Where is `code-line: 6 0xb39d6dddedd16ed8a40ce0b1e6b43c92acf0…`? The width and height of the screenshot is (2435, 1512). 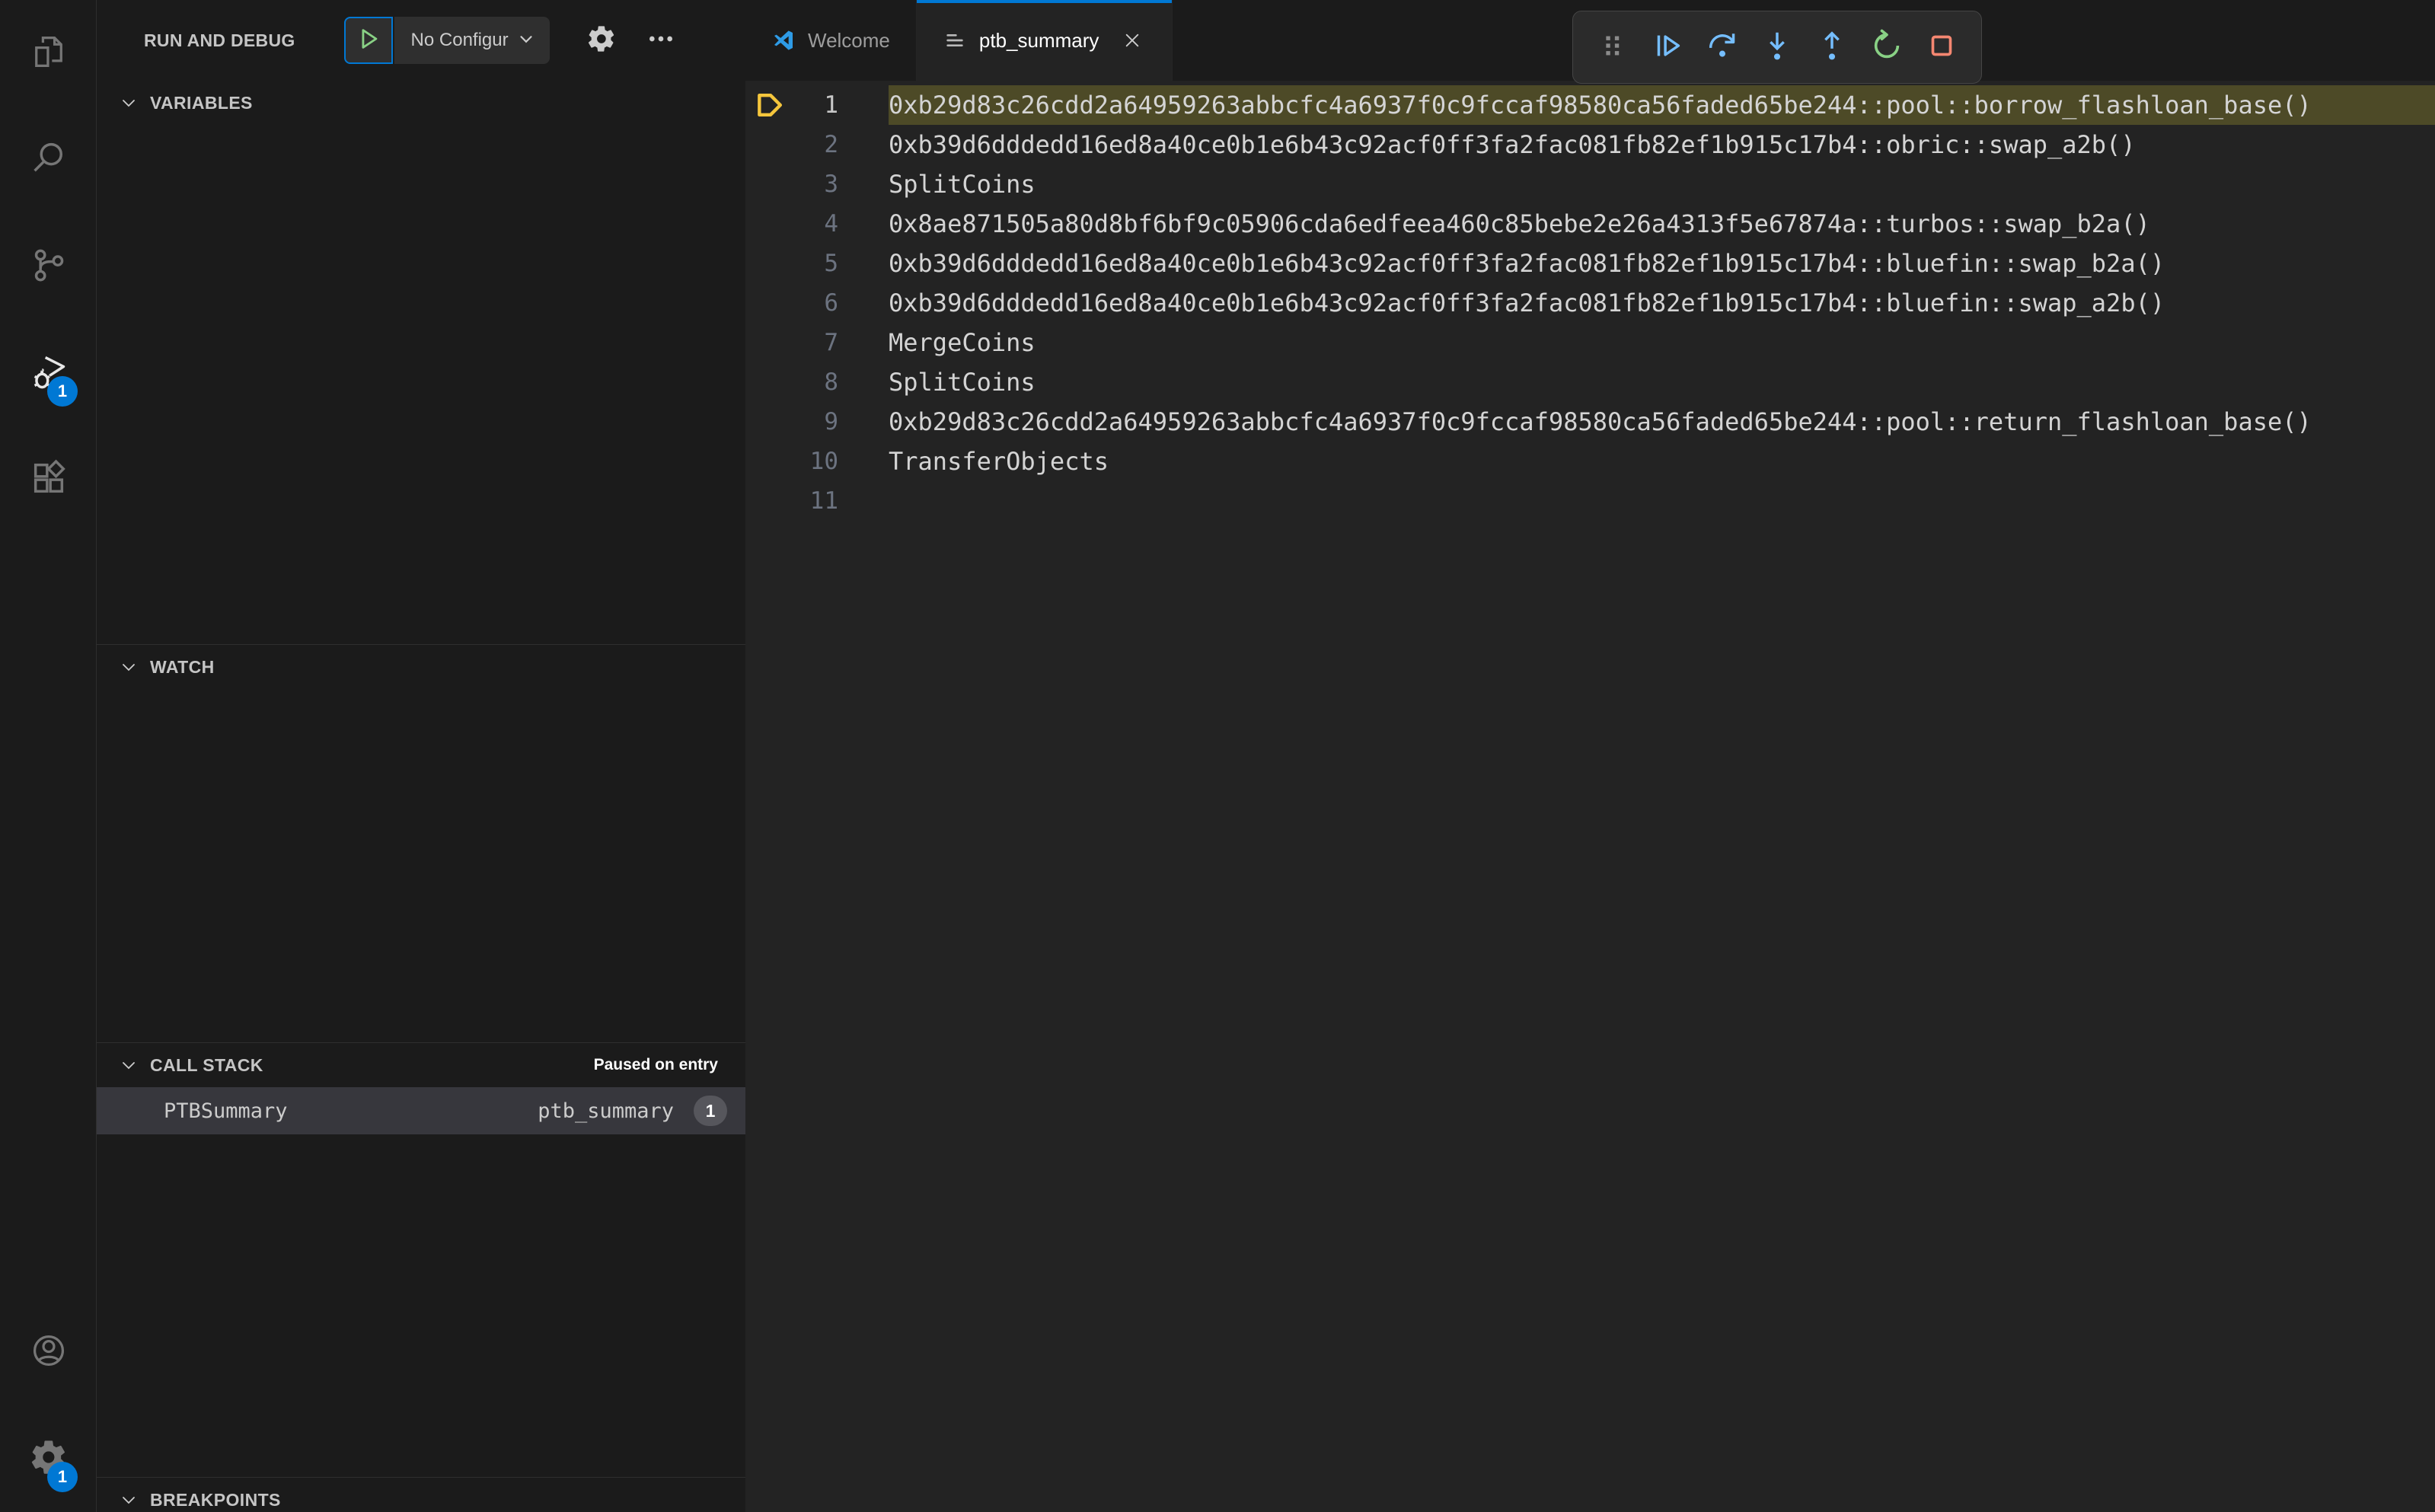 code-line: 6 0xb39d6dddedd16ed8a40ce0b1e6b43c92acf0… is located at coordinates (1590, 303).